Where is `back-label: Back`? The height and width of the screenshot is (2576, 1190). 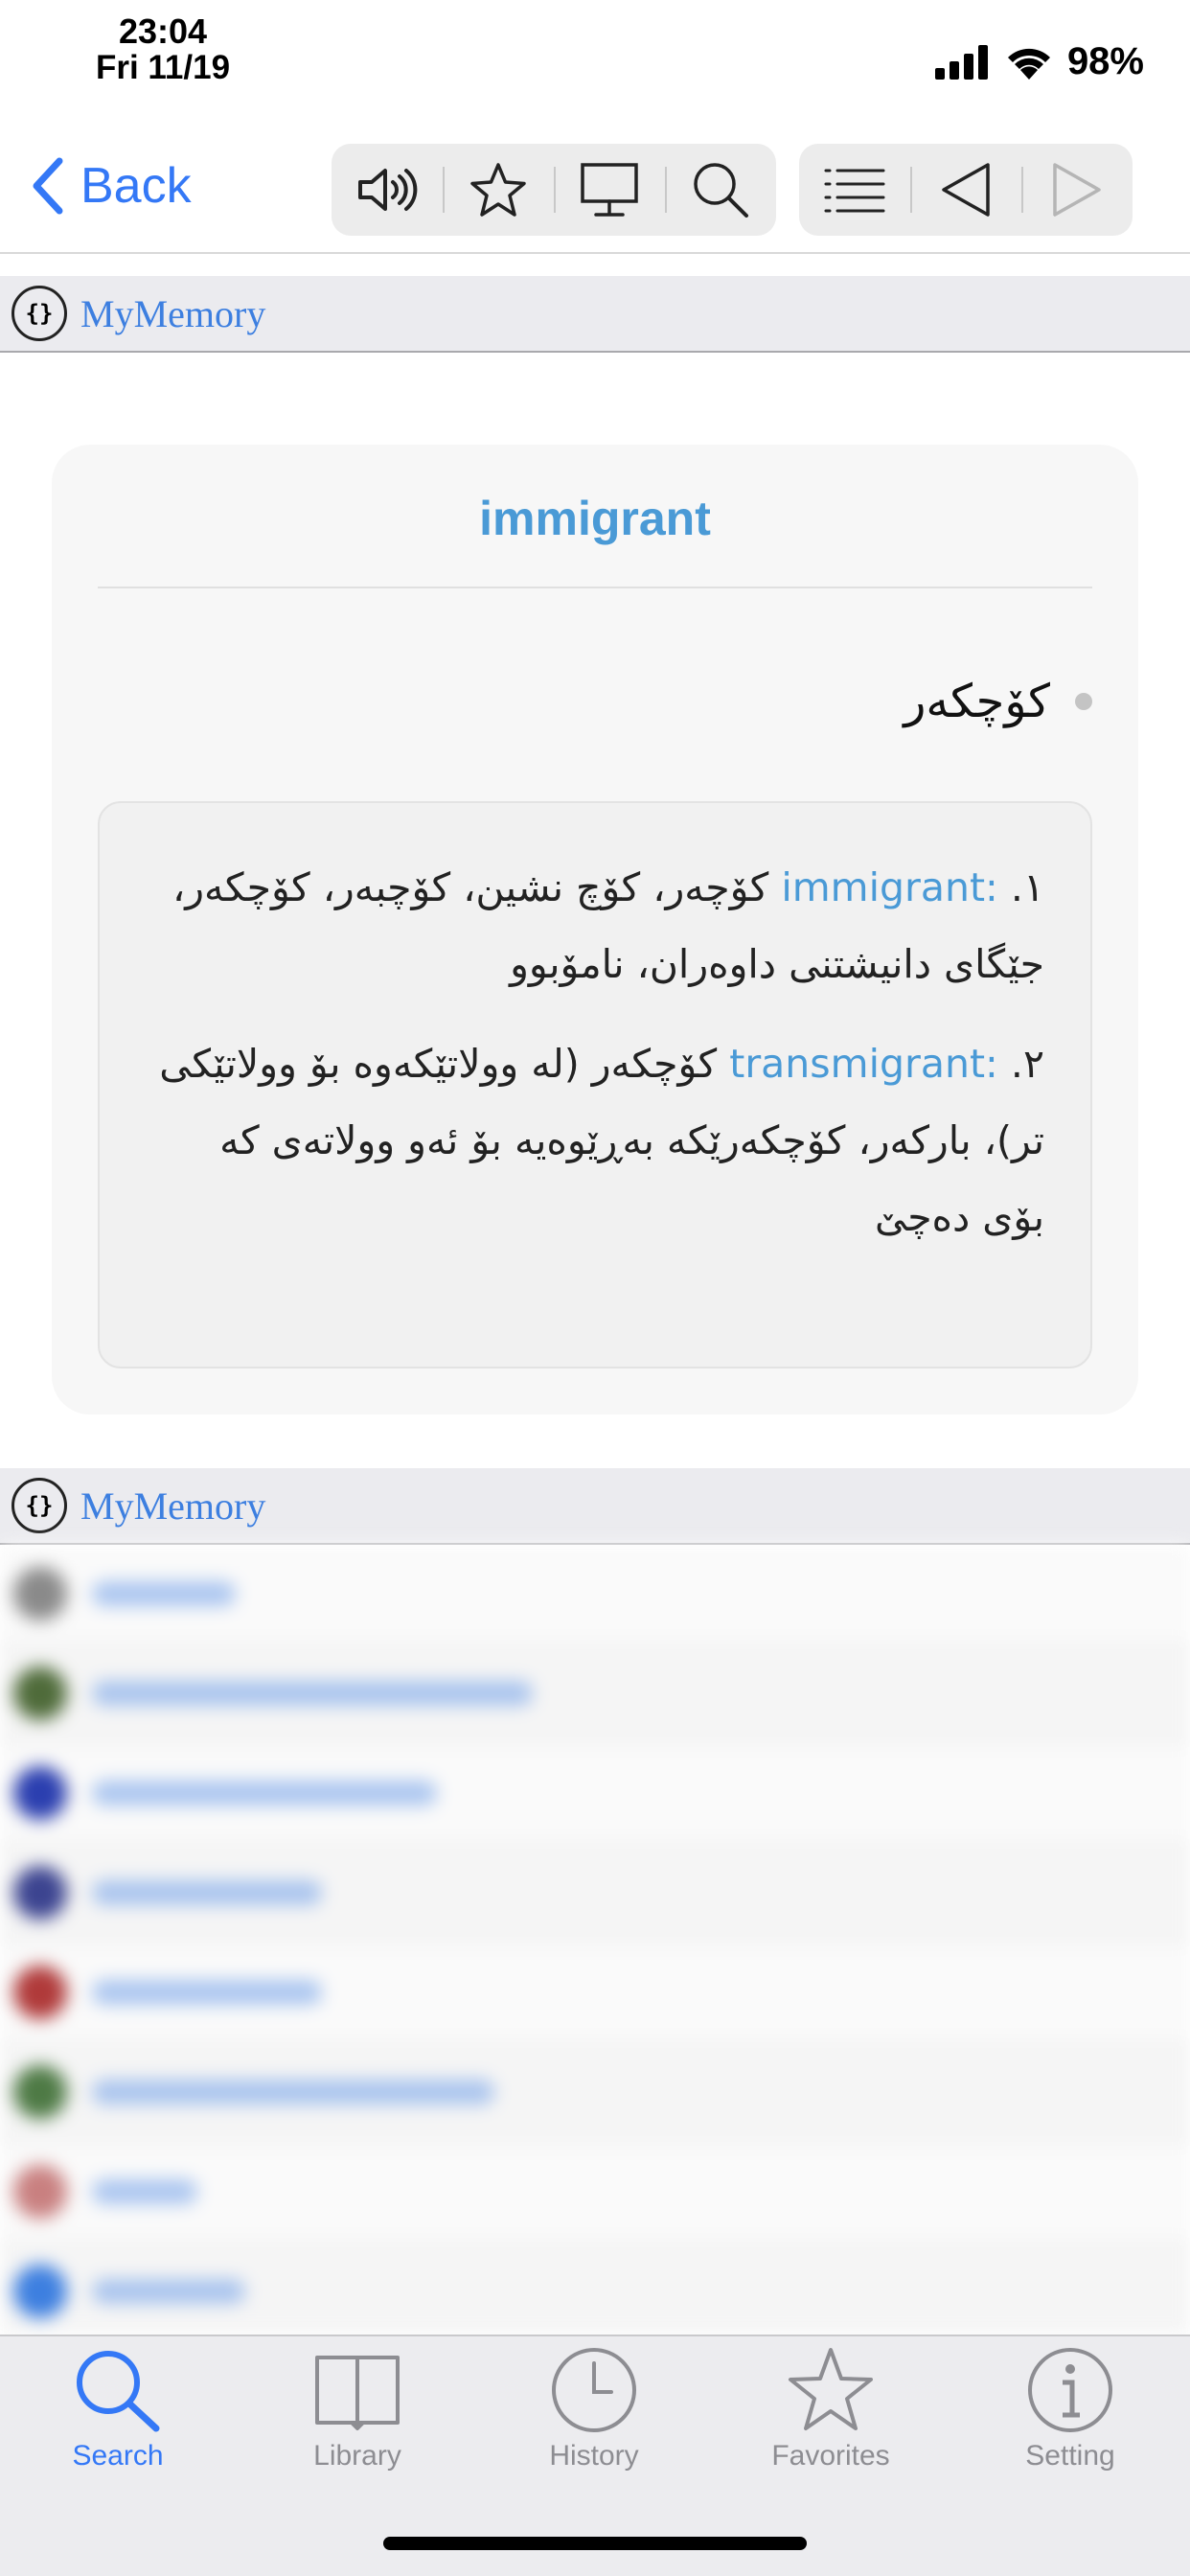
back-label: Back is located at coordinates (136, 186).